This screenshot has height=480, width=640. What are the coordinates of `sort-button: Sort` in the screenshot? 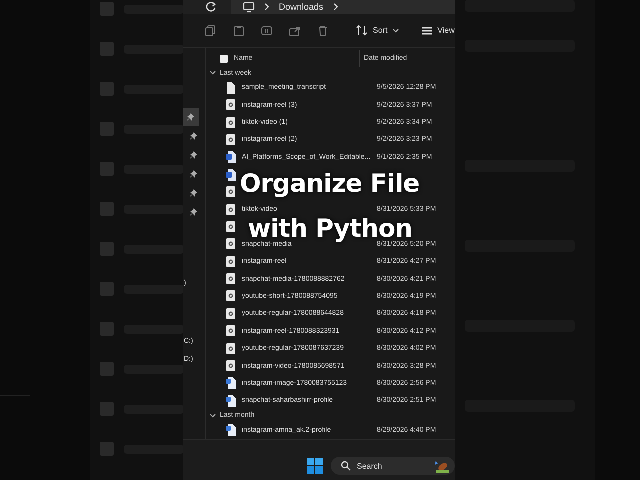 It's located at (377, 30).